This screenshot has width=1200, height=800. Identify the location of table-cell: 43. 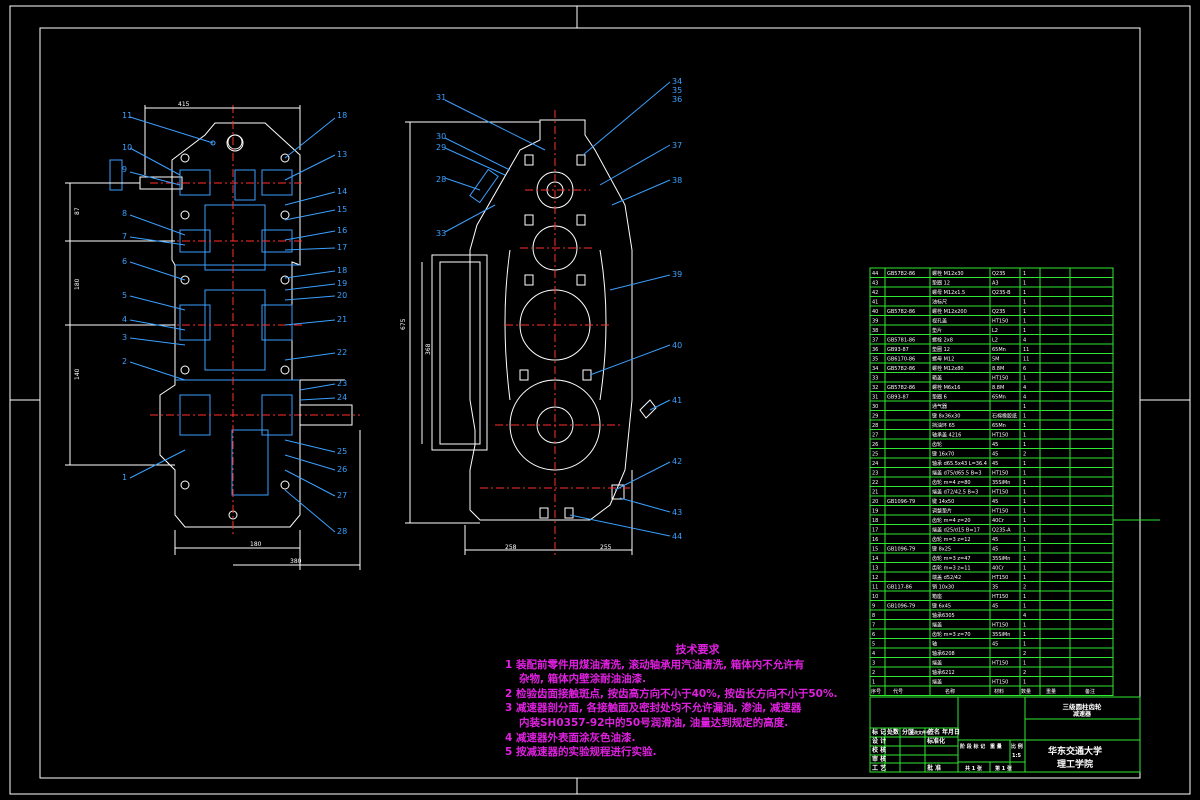
(875, 284).